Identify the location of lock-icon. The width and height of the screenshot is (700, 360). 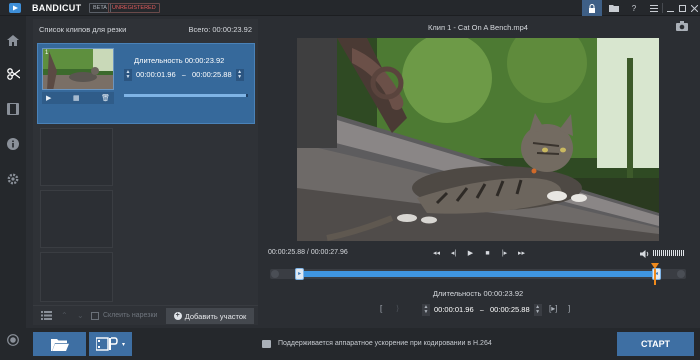
(592, 8).